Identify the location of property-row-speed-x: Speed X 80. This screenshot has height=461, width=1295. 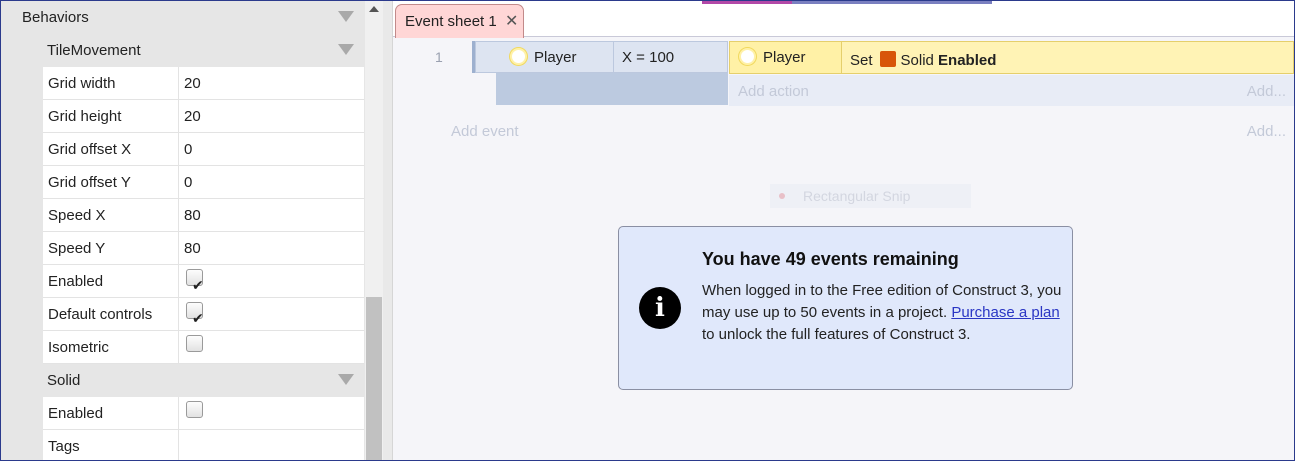
(203, 215).